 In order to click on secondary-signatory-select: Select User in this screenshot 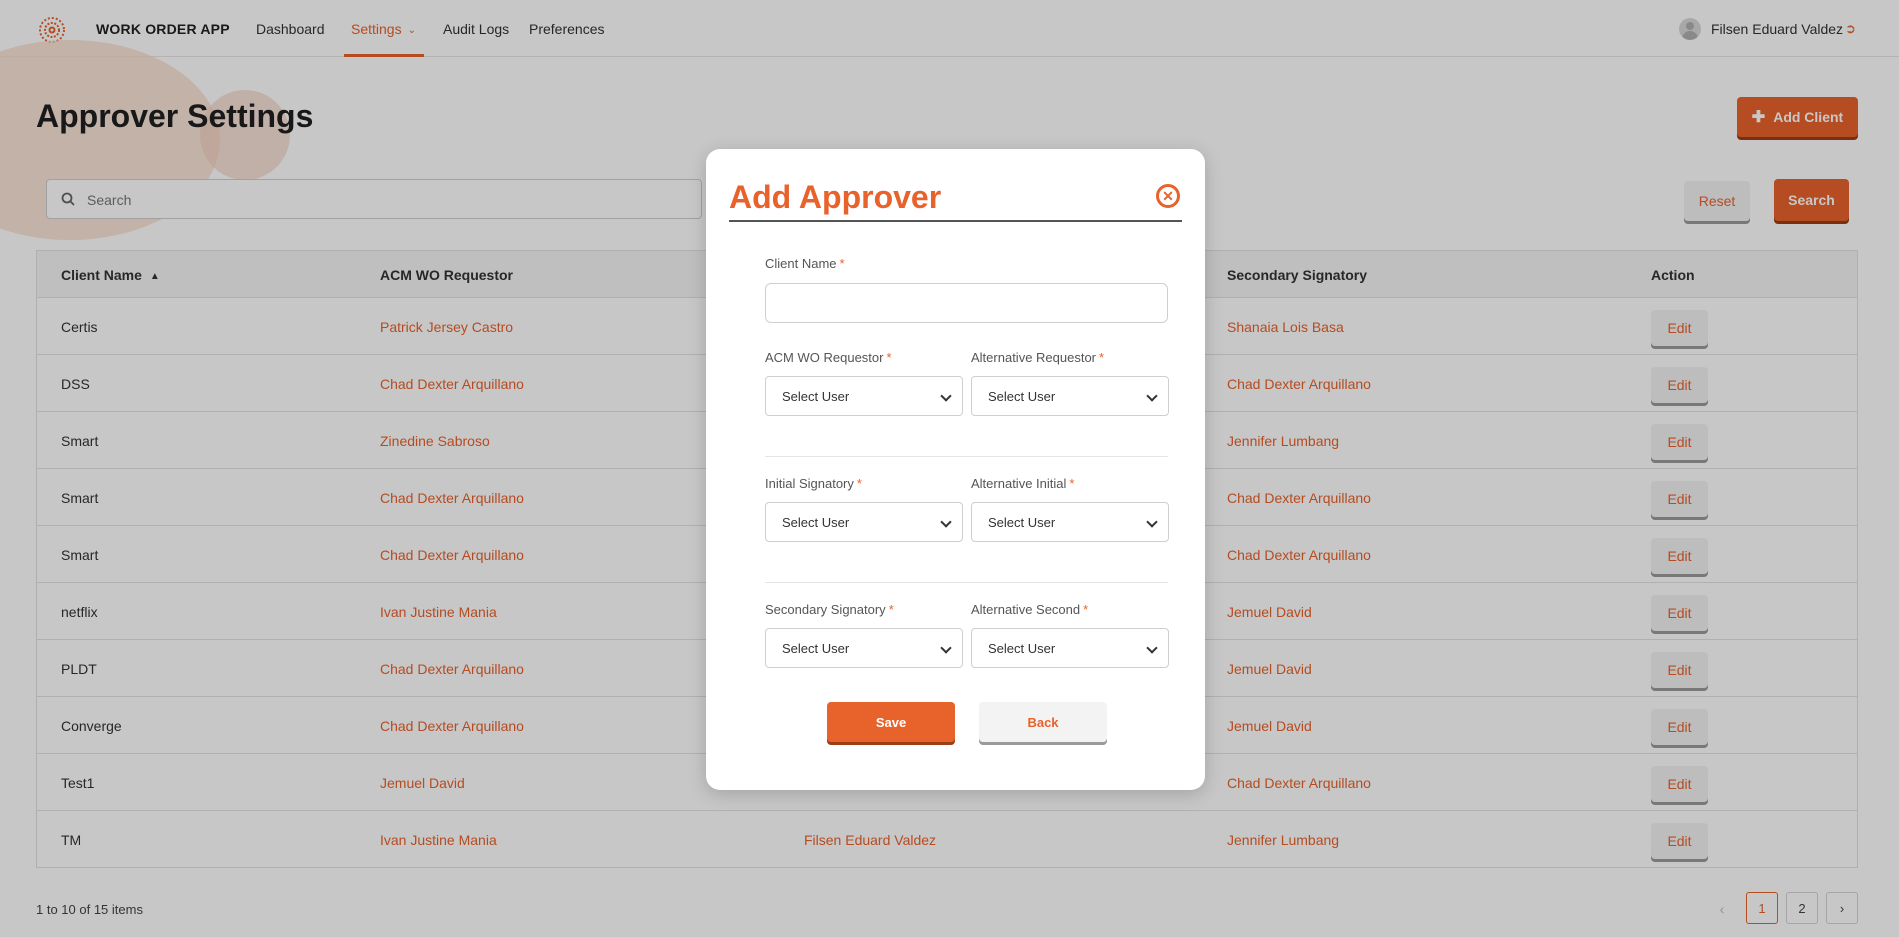, I will do `click(864, 648)`.